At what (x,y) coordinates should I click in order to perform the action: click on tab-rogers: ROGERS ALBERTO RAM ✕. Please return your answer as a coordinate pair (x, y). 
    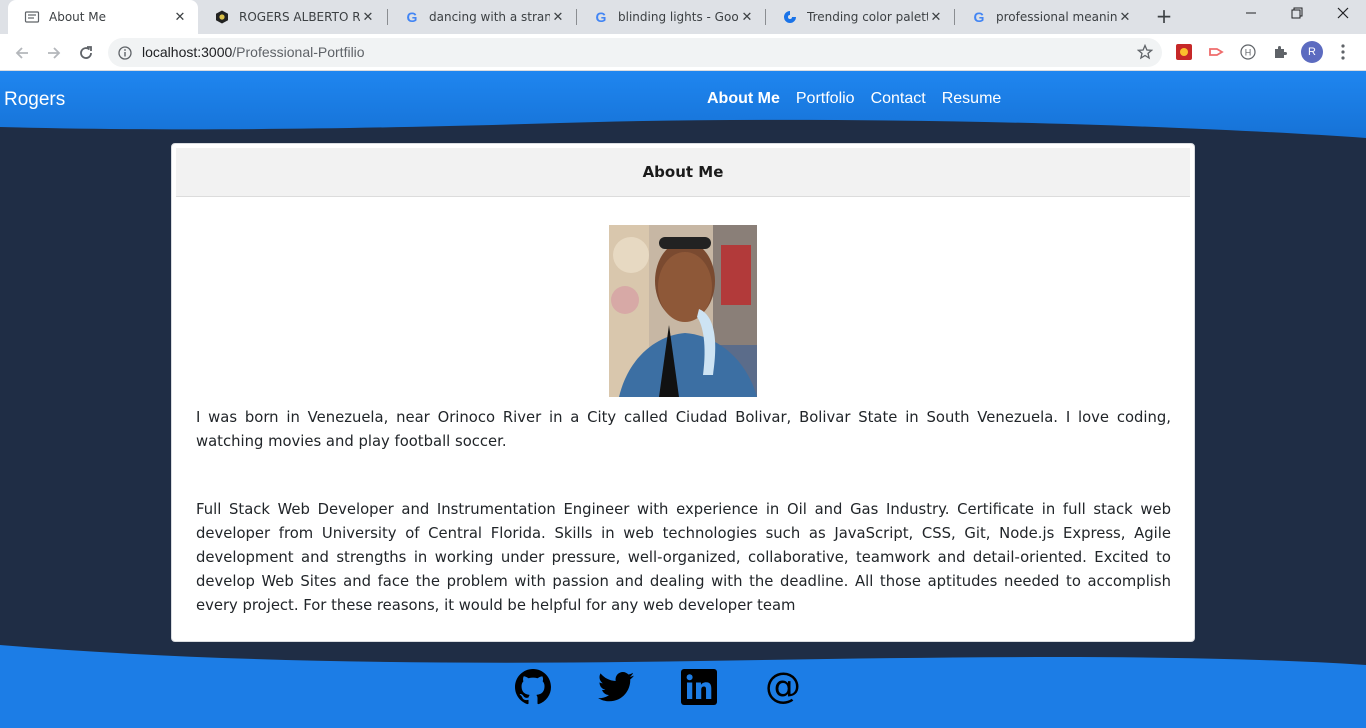
    Looking at the image, I should click on (292, 17).